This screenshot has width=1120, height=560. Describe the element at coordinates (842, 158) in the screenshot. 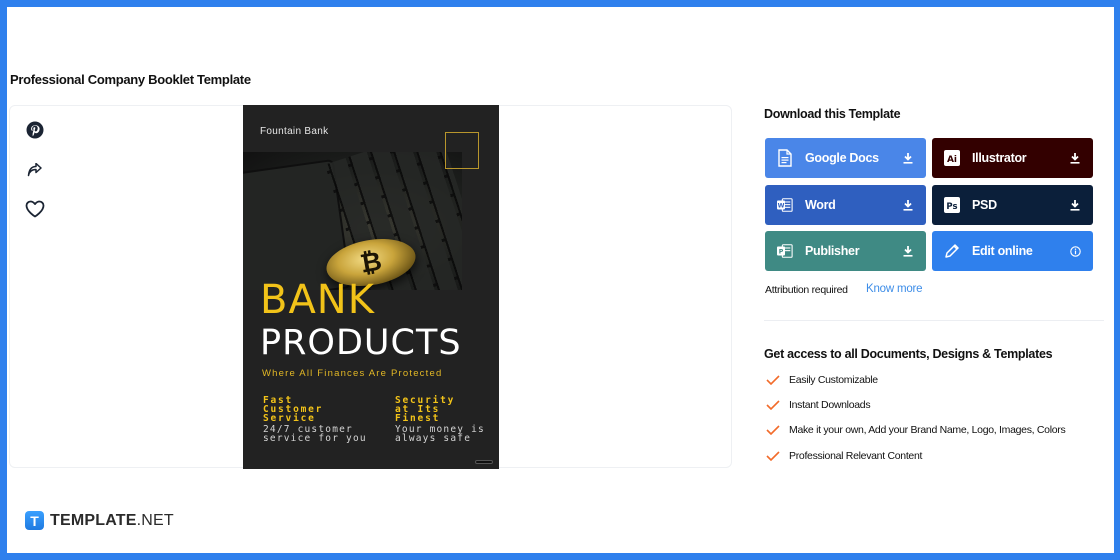

I see `button-label: Google Docs` at that location.